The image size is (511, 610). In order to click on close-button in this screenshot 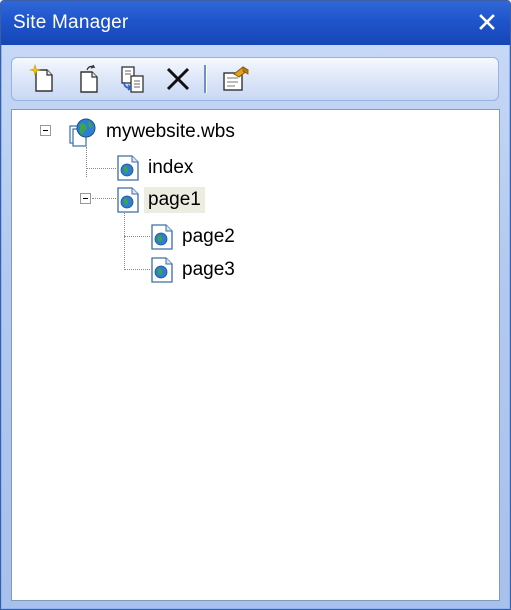, I will do `click(487, 22)`.